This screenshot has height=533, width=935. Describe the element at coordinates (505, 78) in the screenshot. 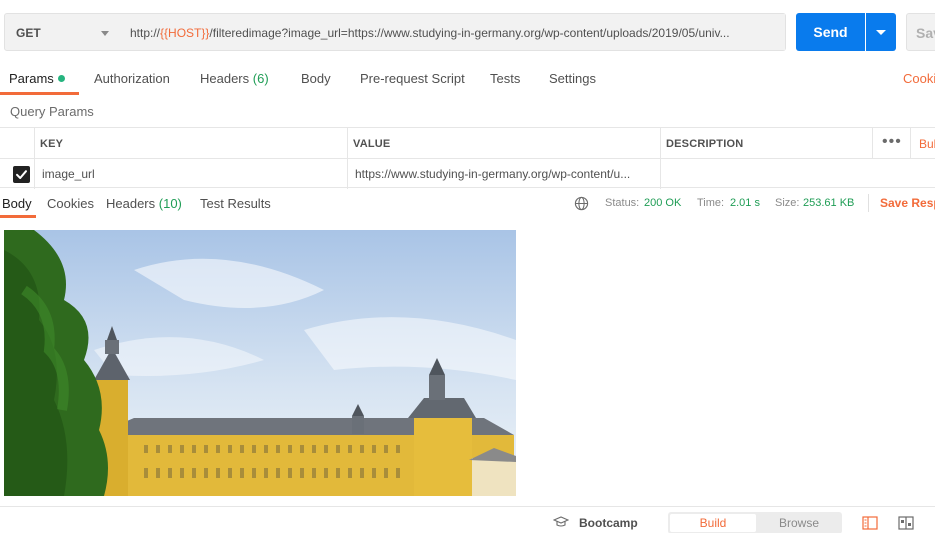

I see `tab-tests: Tests` at that location.